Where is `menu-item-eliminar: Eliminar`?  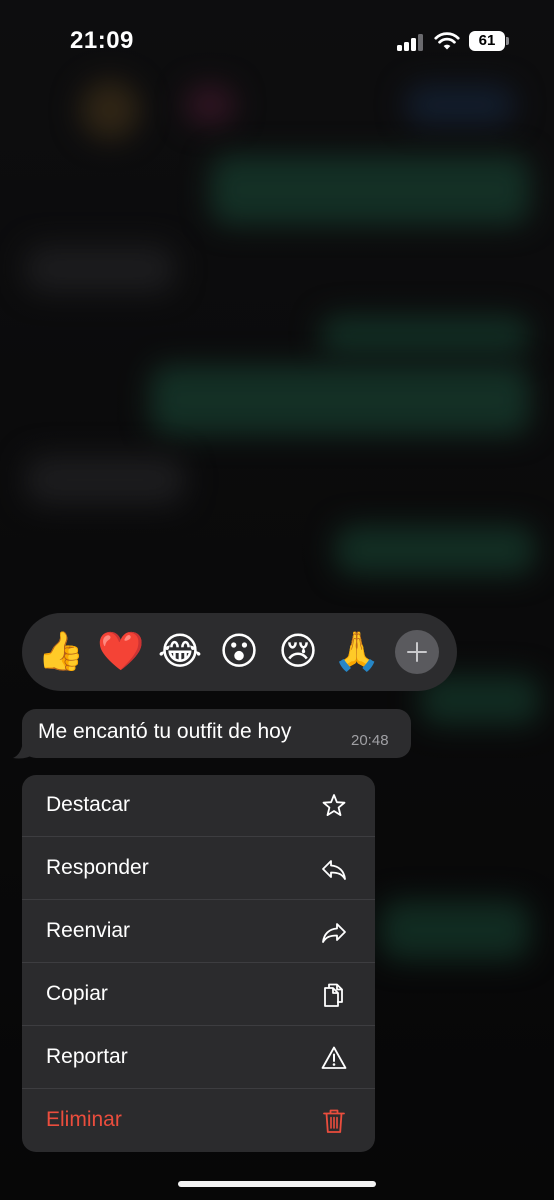
menu-item-eliminar: Eliminar is located at coordinates (198, 1121).